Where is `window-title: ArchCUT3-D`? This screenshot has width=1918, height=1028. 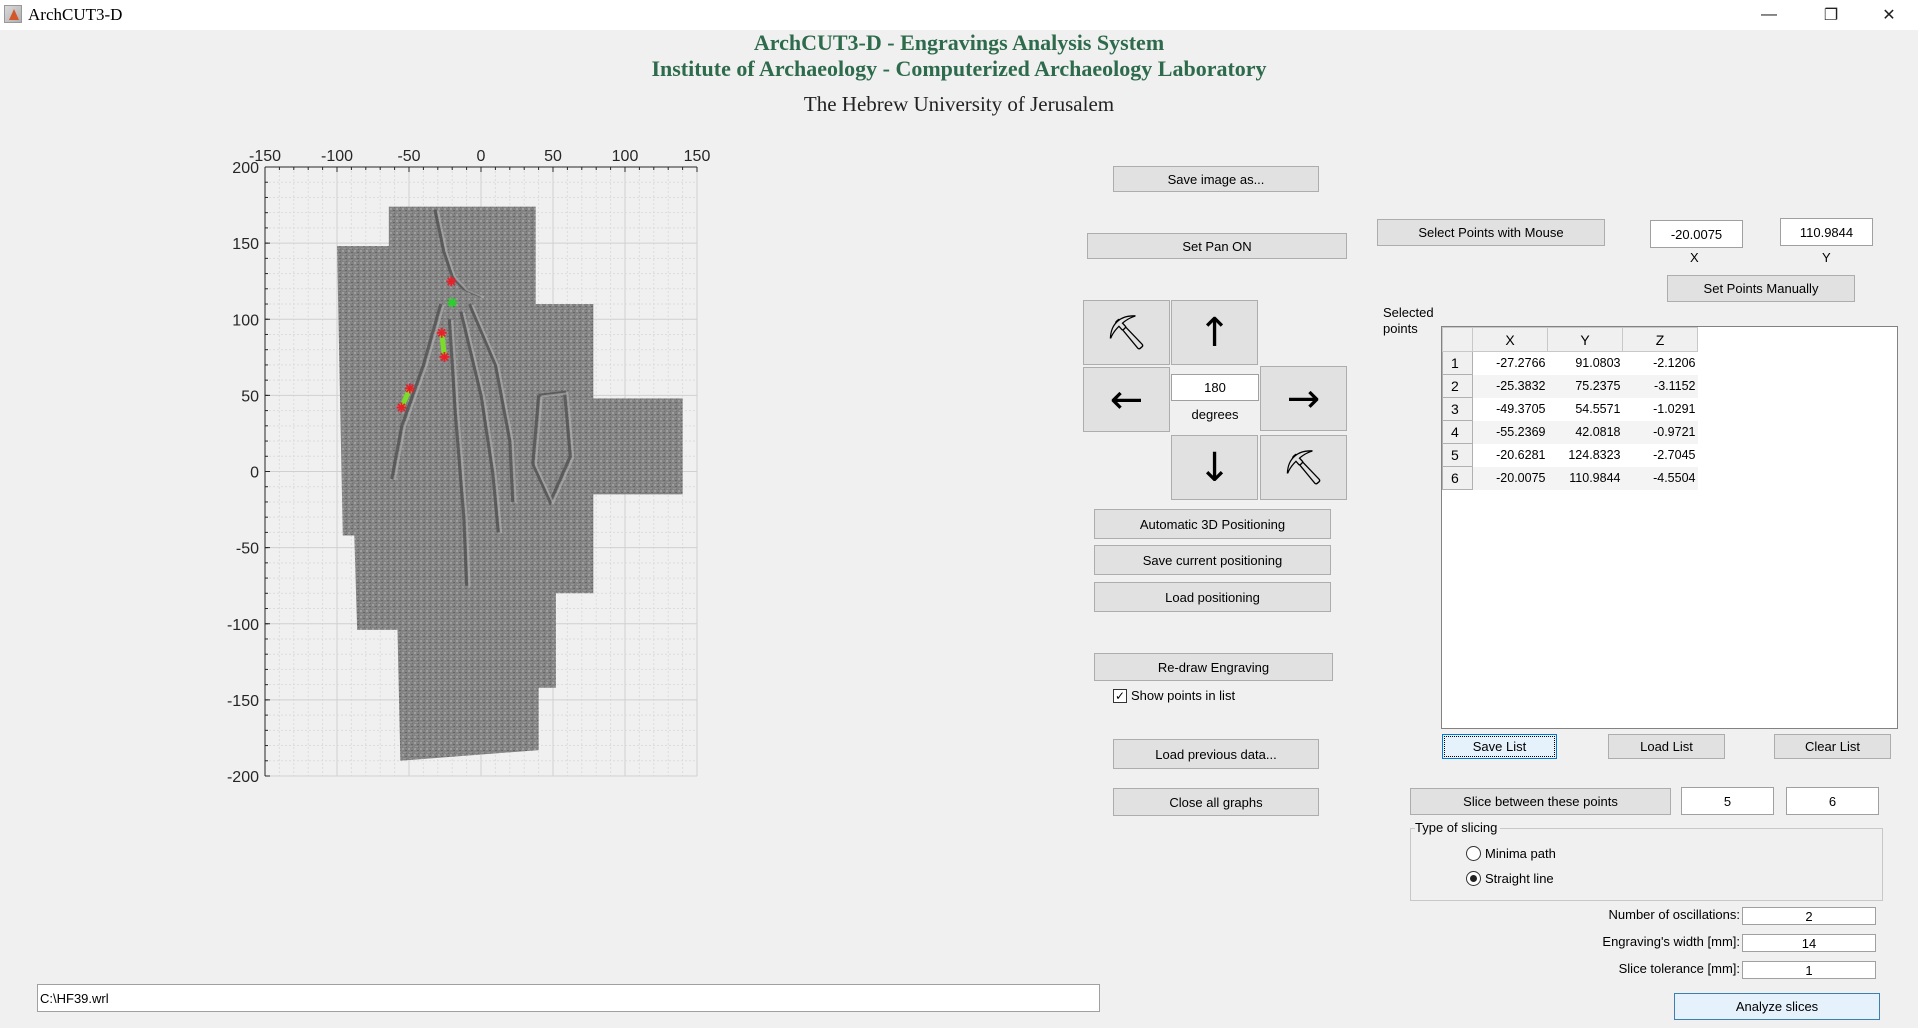
window-title: ArchCUT3-D is located at coordinates (75, 14).